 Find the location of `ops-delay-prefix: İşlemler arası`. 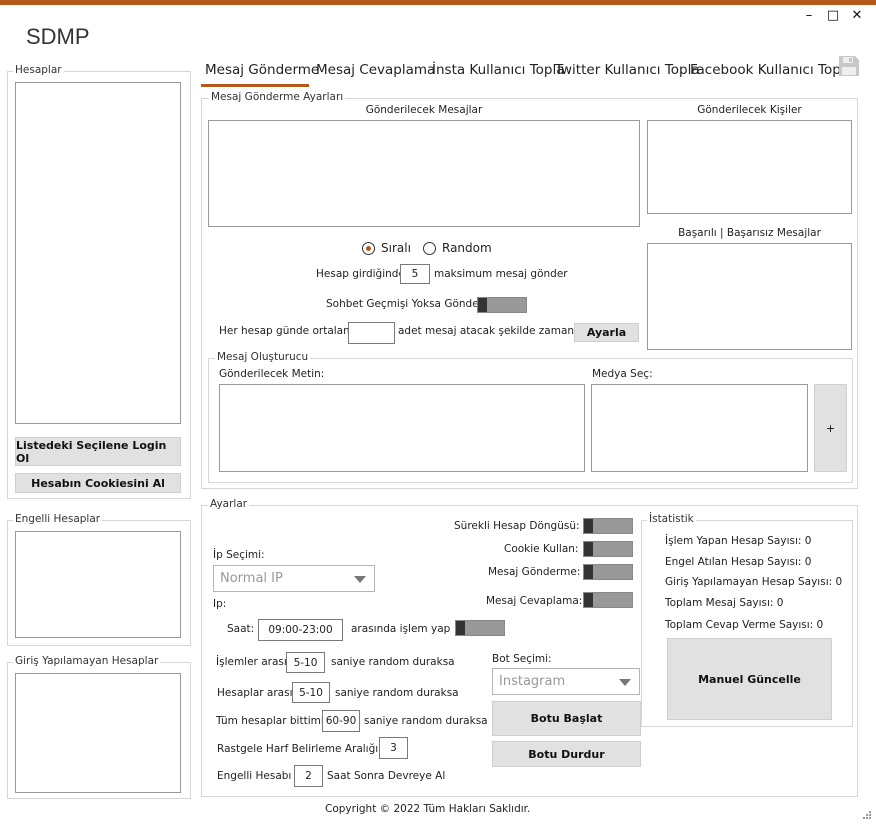

ops-delay-prefix: İşlemler arası is located at coordinates (251, 662).